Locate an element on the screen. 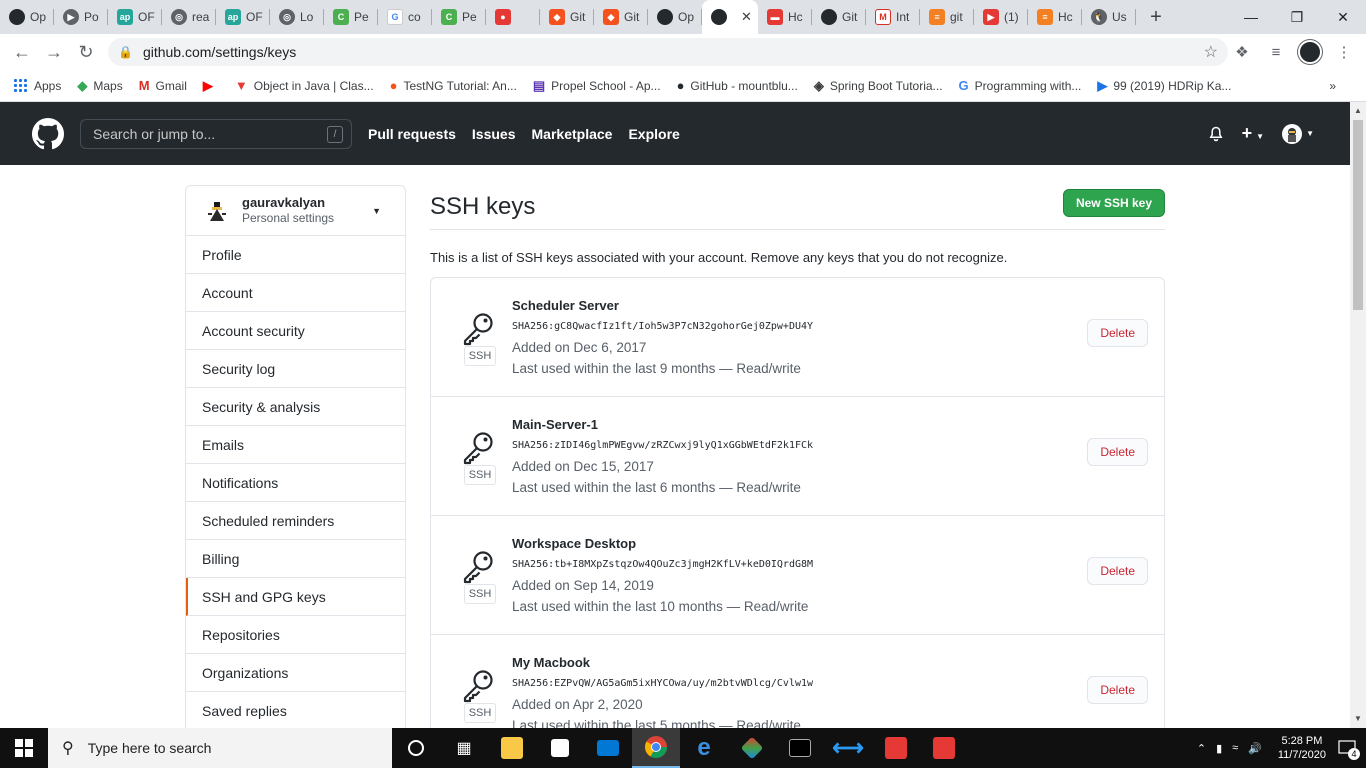  task-view-icon: ▦ is located at coordinates (464, 748).